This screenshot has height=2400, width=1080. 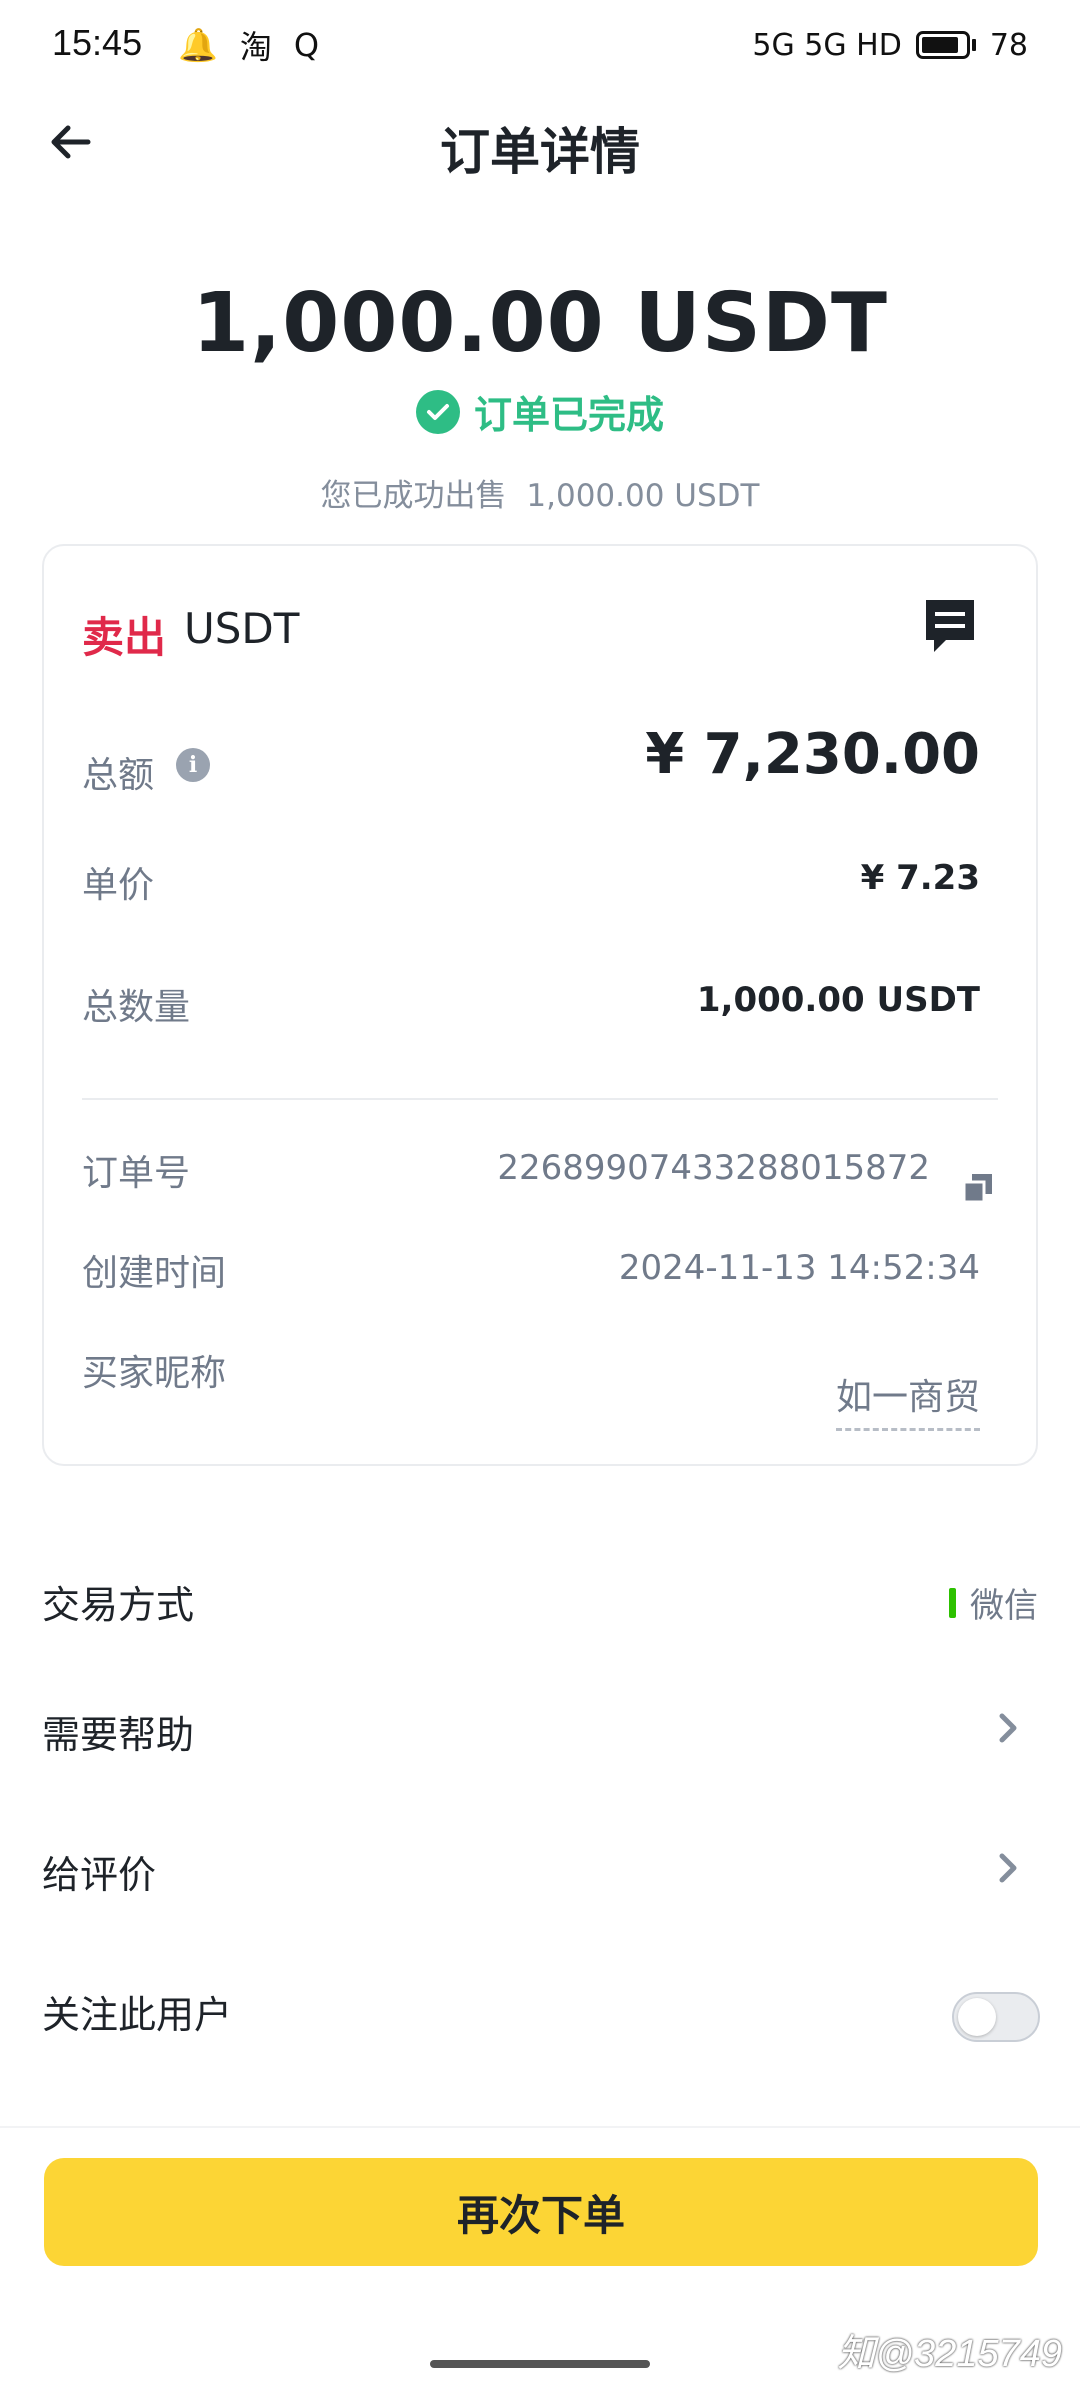 What do you see at coordinates (942, 45) in the screenshot?
I see `battery-icon` at bounding box center [942, 45].